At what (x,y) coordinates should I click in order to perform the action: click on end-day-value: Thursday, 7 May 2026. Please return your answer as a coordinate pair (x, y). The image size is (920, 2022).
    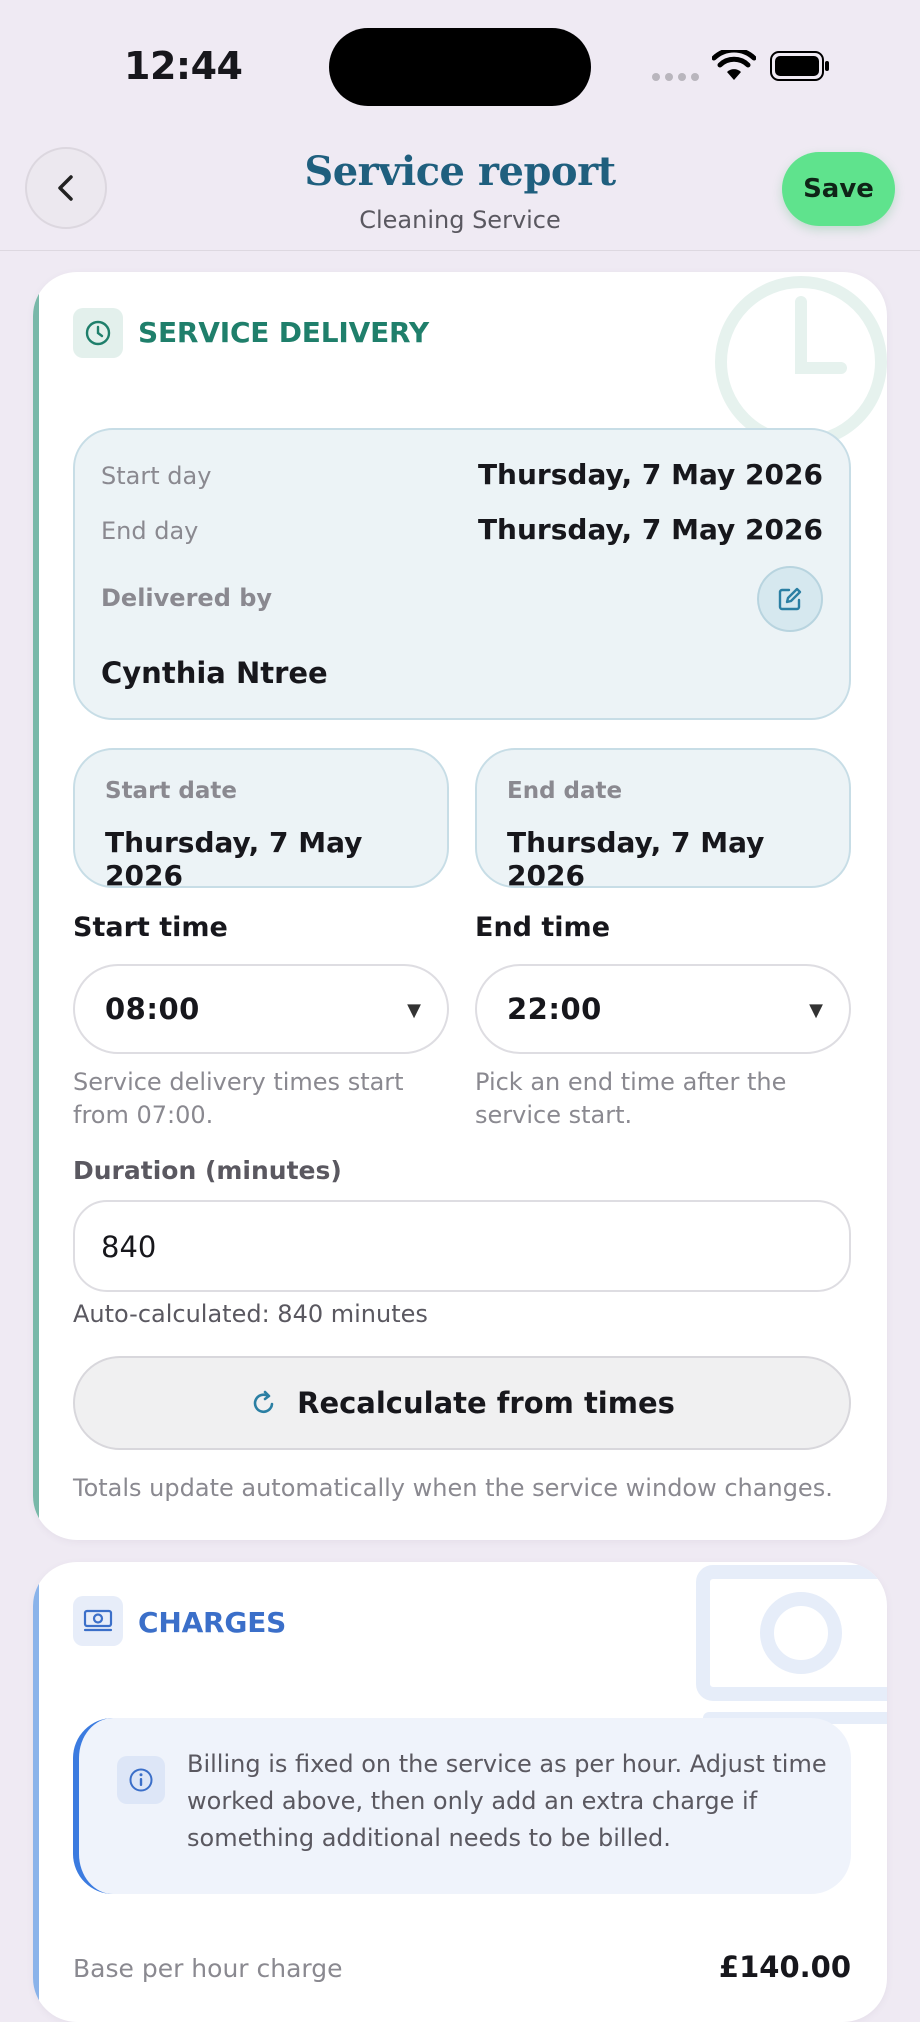
    Looking at the image, I should click on (650, 529).